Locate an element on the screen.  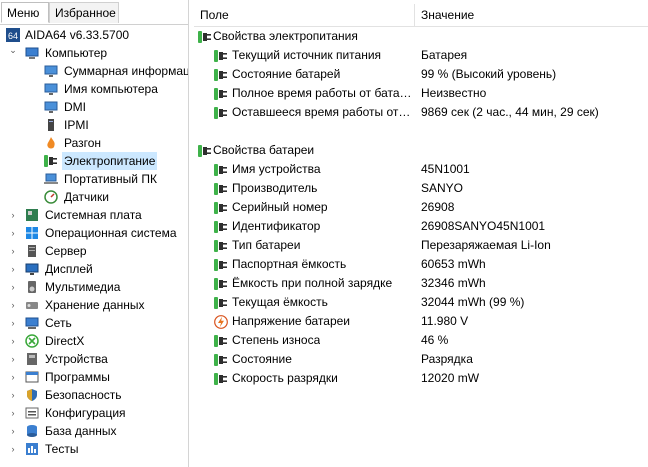
list-header: Поле Значение is located at coordinates (421, 15).